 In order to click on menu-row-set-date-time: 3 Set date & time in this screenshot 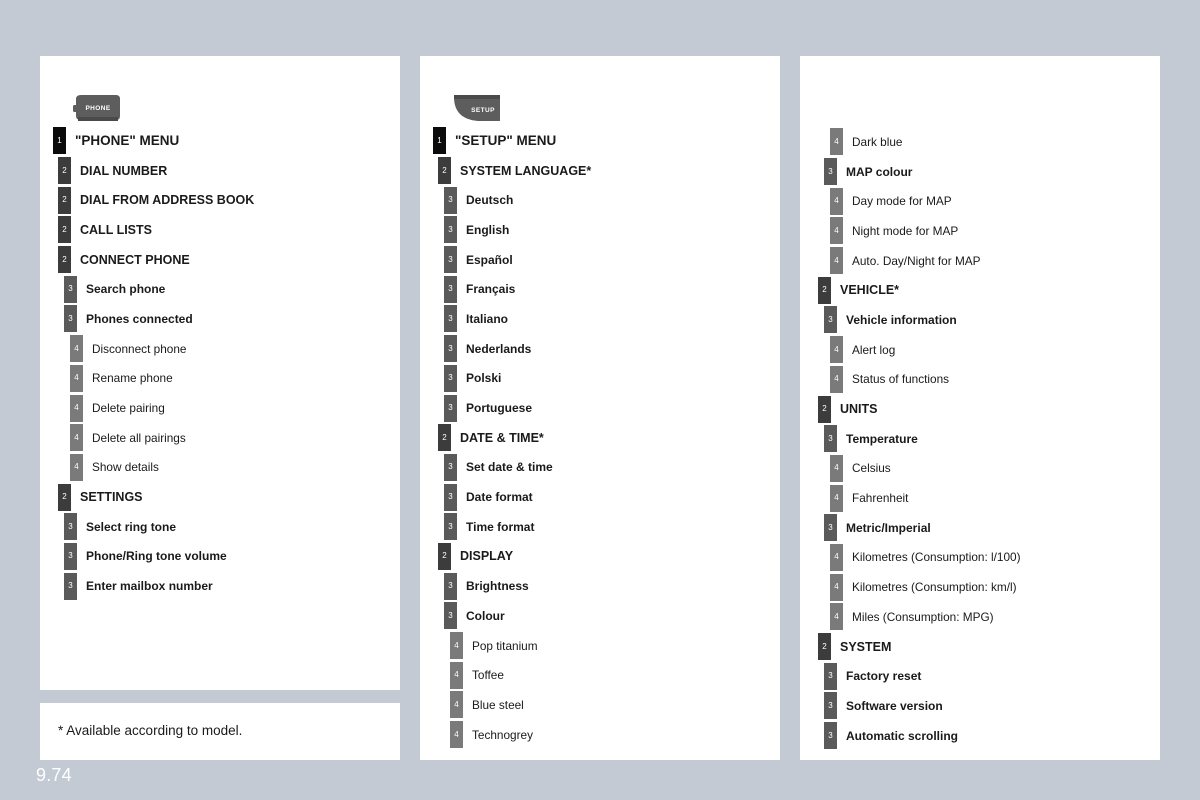, I will do `click(600, 468)`.